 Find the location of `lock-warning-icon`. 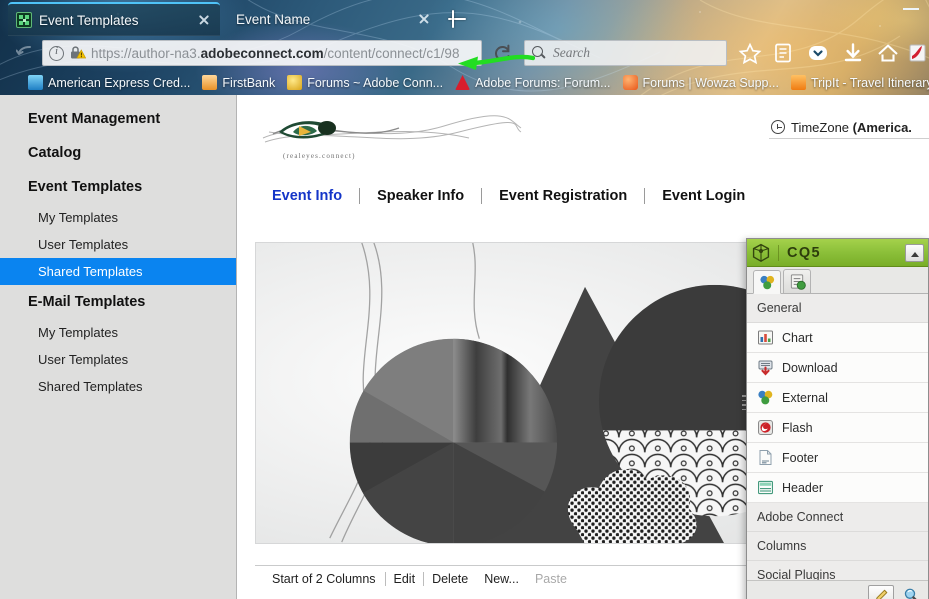

lock-warning-icon is located at coordinates (78, 53).